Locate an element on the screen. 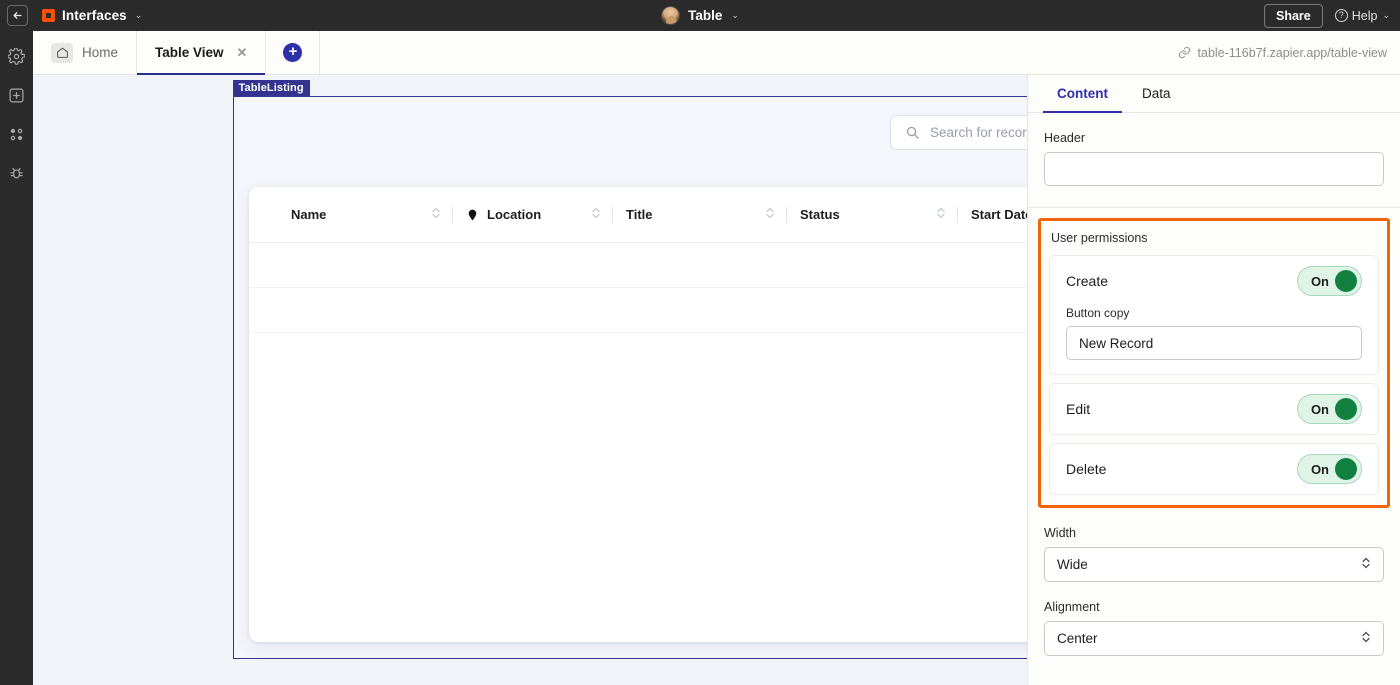  interfaces-brand: Interfaces ⌄ is located at coordinates (92, 15).